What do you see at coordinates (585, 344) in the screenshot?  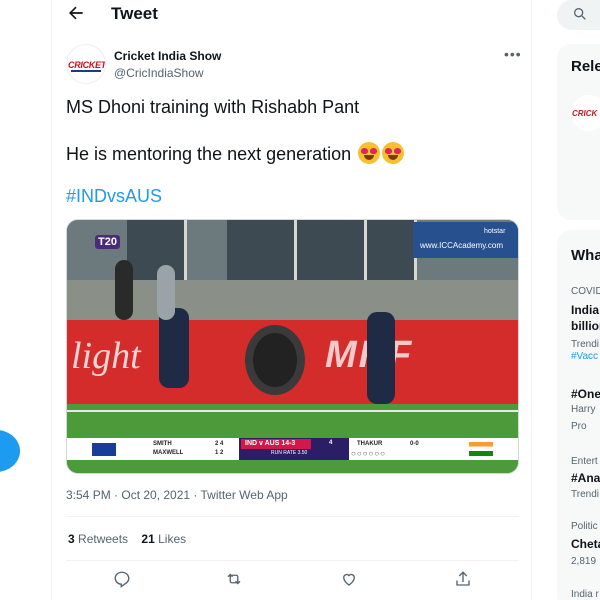 I see `trend1-trending: Trendi` at bounding box center [585, 344].